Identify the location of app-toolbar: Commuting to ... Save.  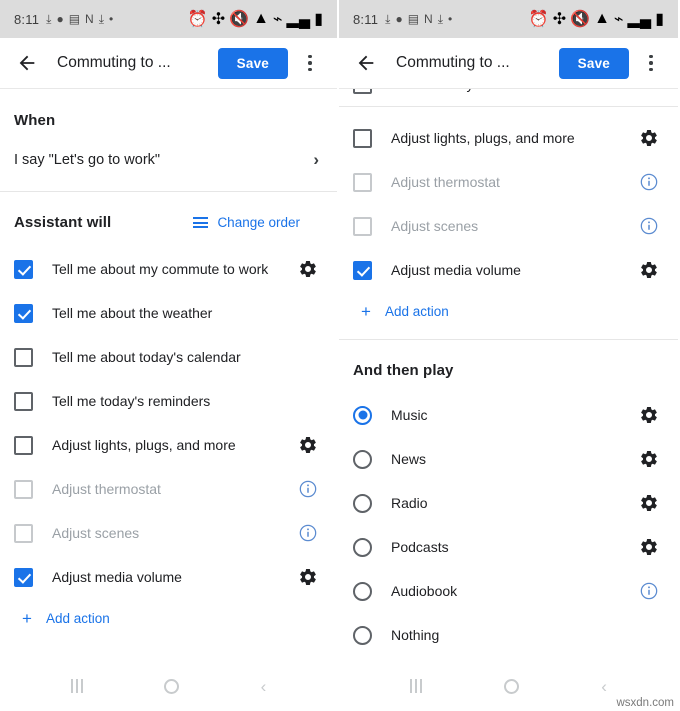
(508, 63).